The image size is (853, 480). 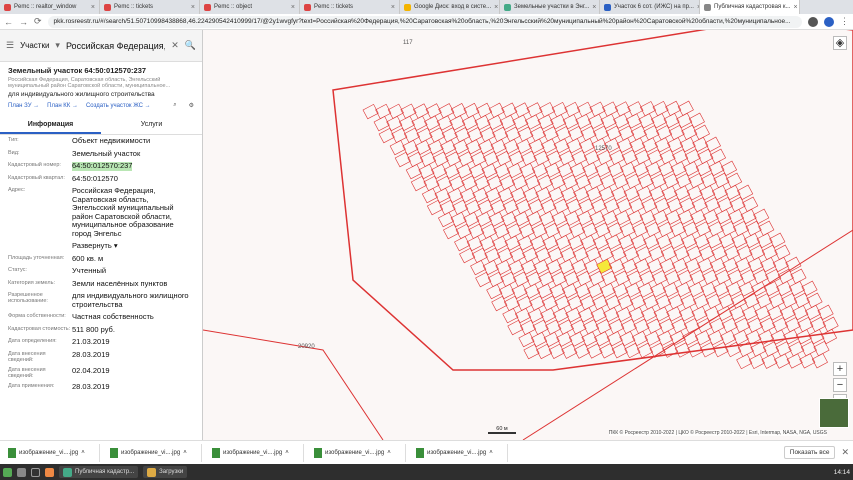 I want to click on browser-tab: Публичная кадастровая к... ×, so click(x=750, y=7).